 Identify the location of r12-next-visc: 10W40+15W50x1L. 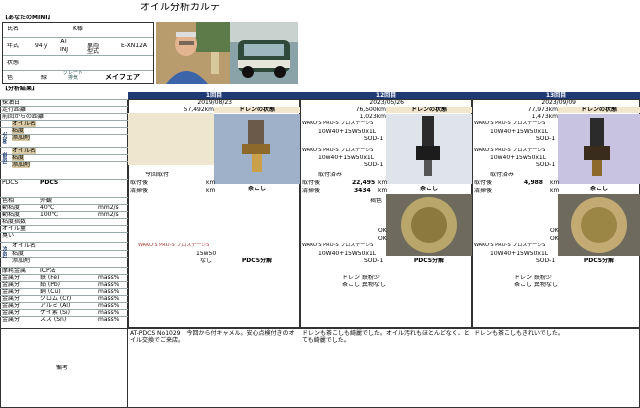
(347, 254).